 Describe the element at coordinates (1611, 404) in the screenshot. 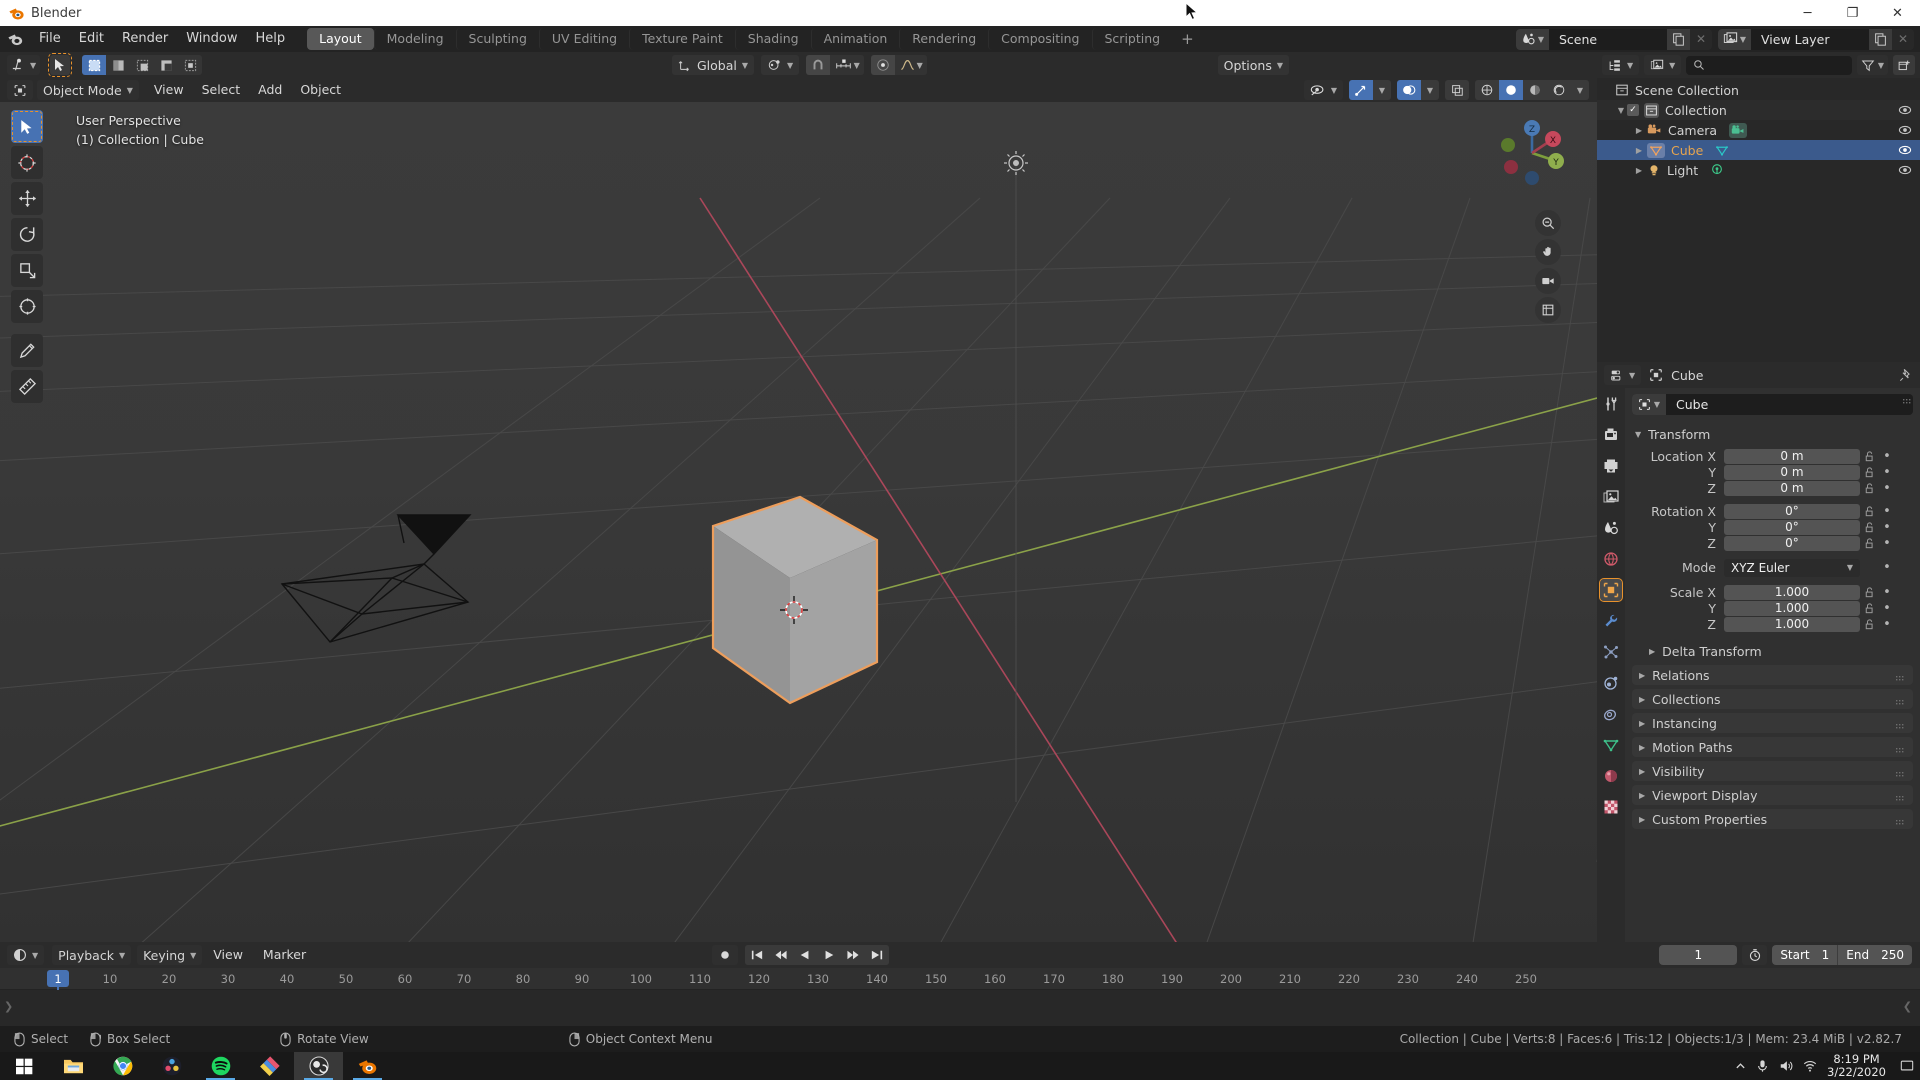

I see `tool-tab` at that location.